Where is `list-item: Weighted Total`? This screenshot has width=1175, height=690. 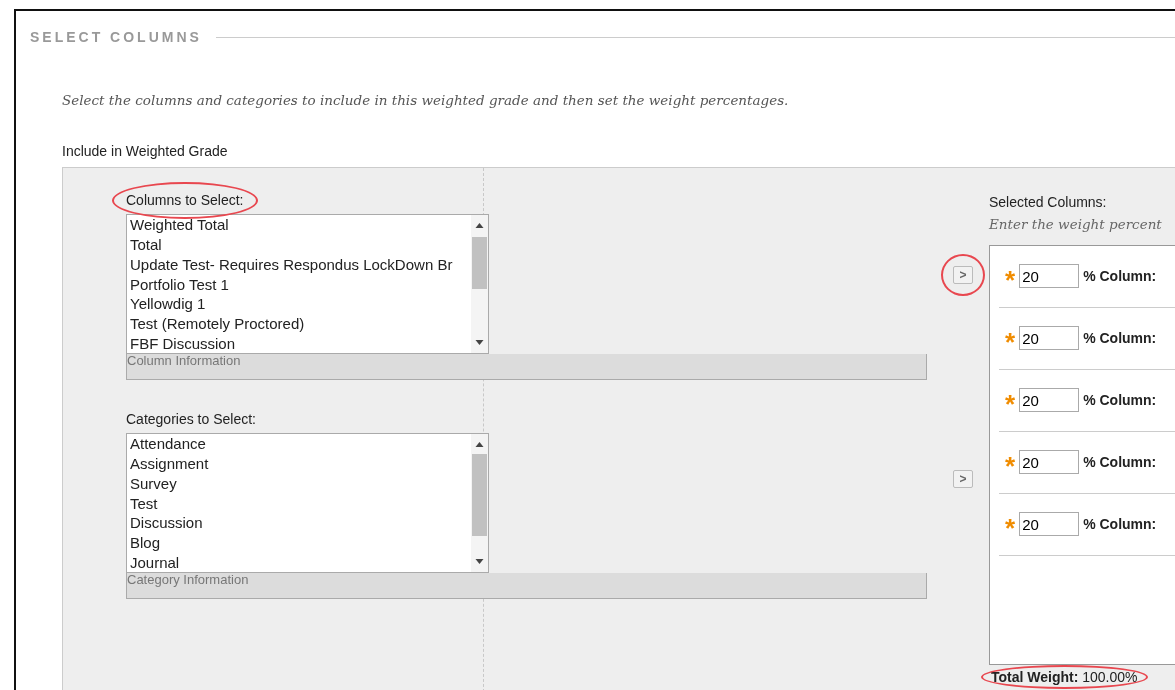 list-item: Weighted Total is located at coordinates (300, 225).